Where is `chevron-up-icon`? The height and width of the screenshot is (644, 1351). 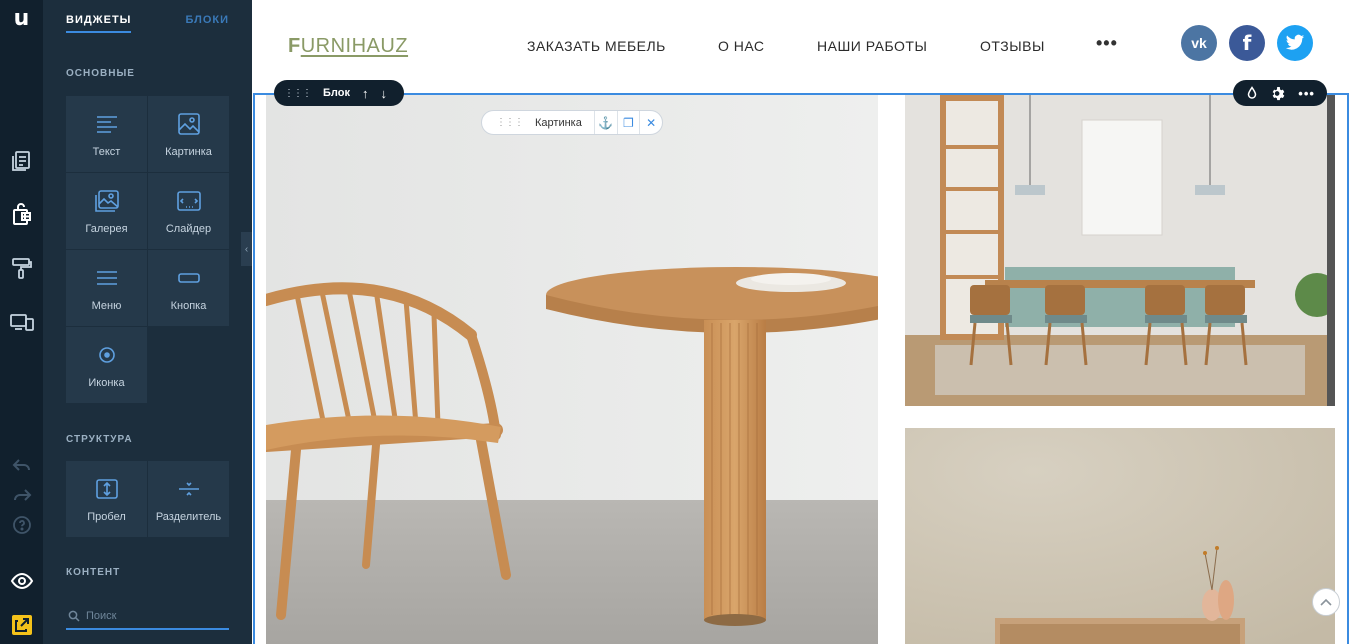 chevron-up-icon is located at coordinates (1326, 602).